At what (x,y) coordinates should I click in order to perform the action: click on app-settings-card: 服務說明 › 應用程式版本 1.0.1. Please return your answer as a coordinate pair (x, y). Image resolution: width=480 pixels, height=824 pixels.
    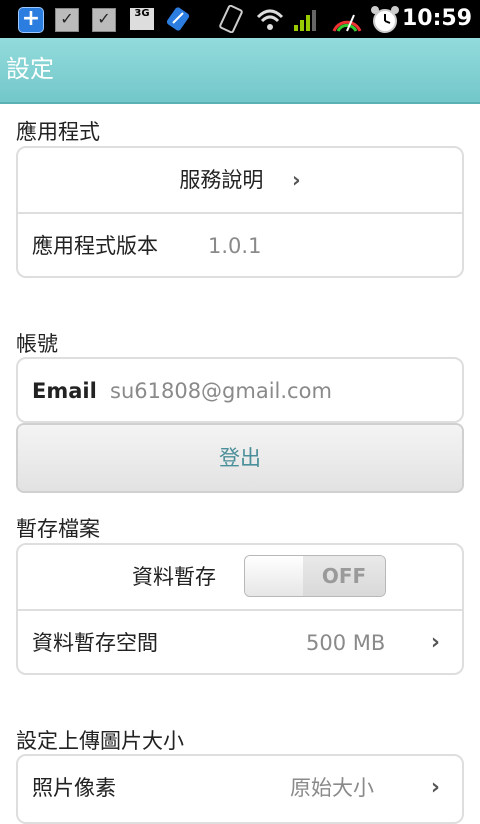
    Looking at the image, I should click on (240, 212).